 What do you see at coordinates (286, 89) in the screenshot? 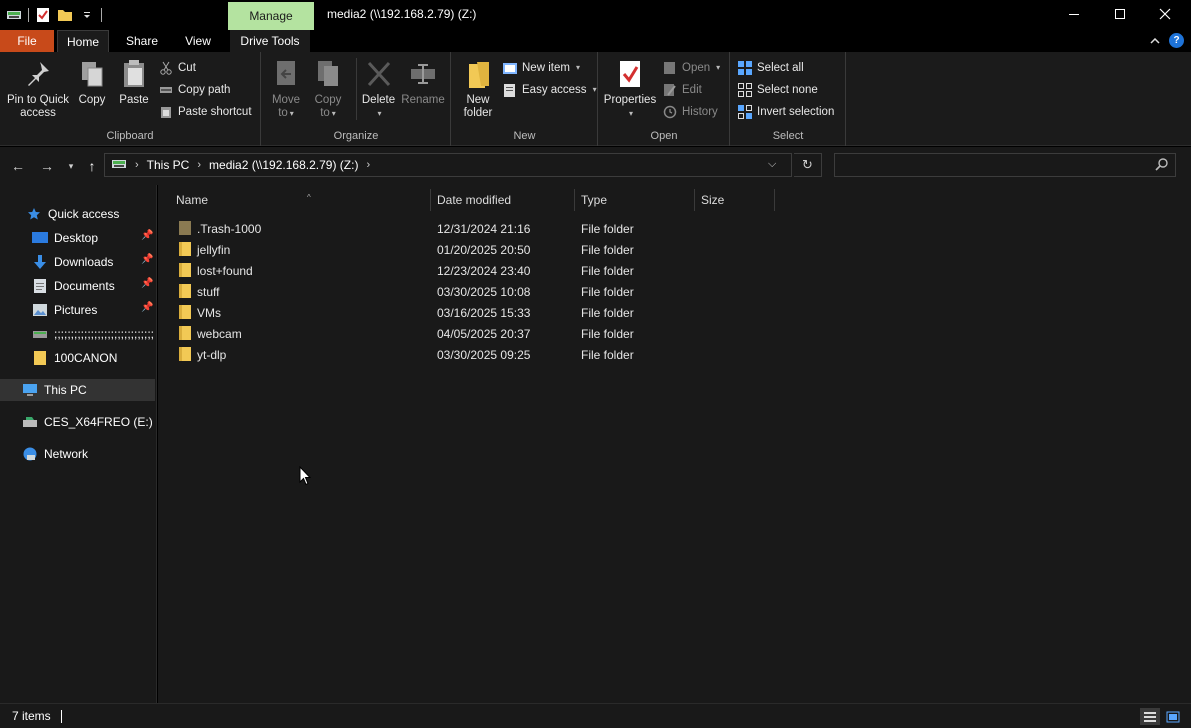
I see `move-to-button: Move to ▾` at bounding box center [286, 89].